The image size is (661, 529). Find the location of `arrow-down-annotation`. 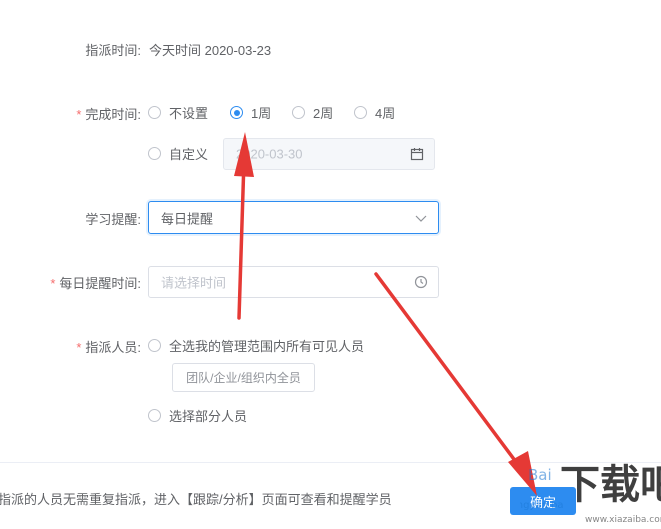

arrow-down-annotation is located at coordinates (455, 384).